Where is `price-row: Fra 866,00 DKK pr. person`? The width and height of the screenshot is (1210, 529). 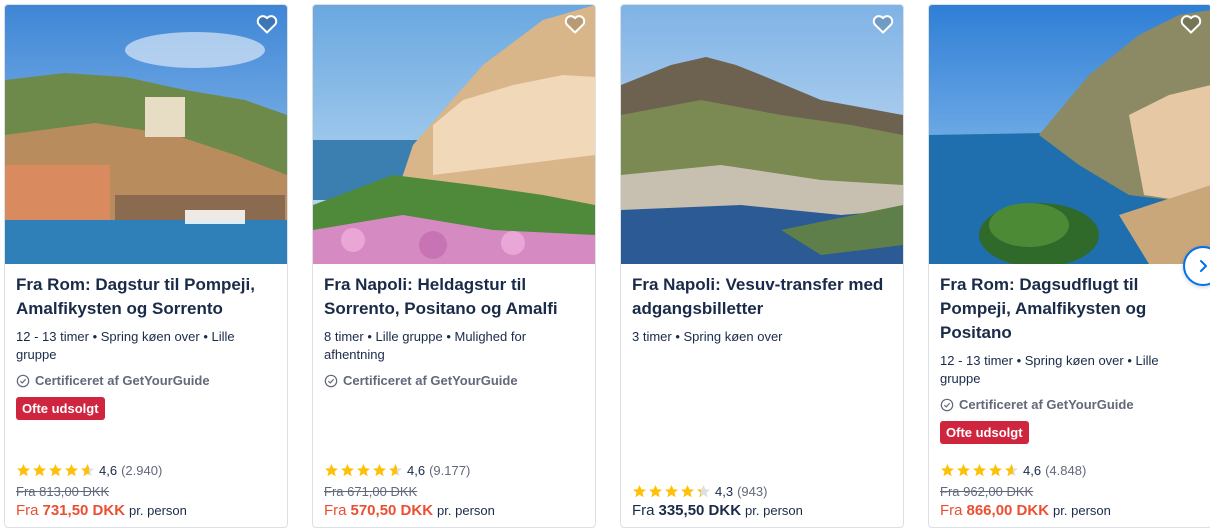
price-row: Fra 866,00 DKK pr. person is located at coordinates (1070, 510).